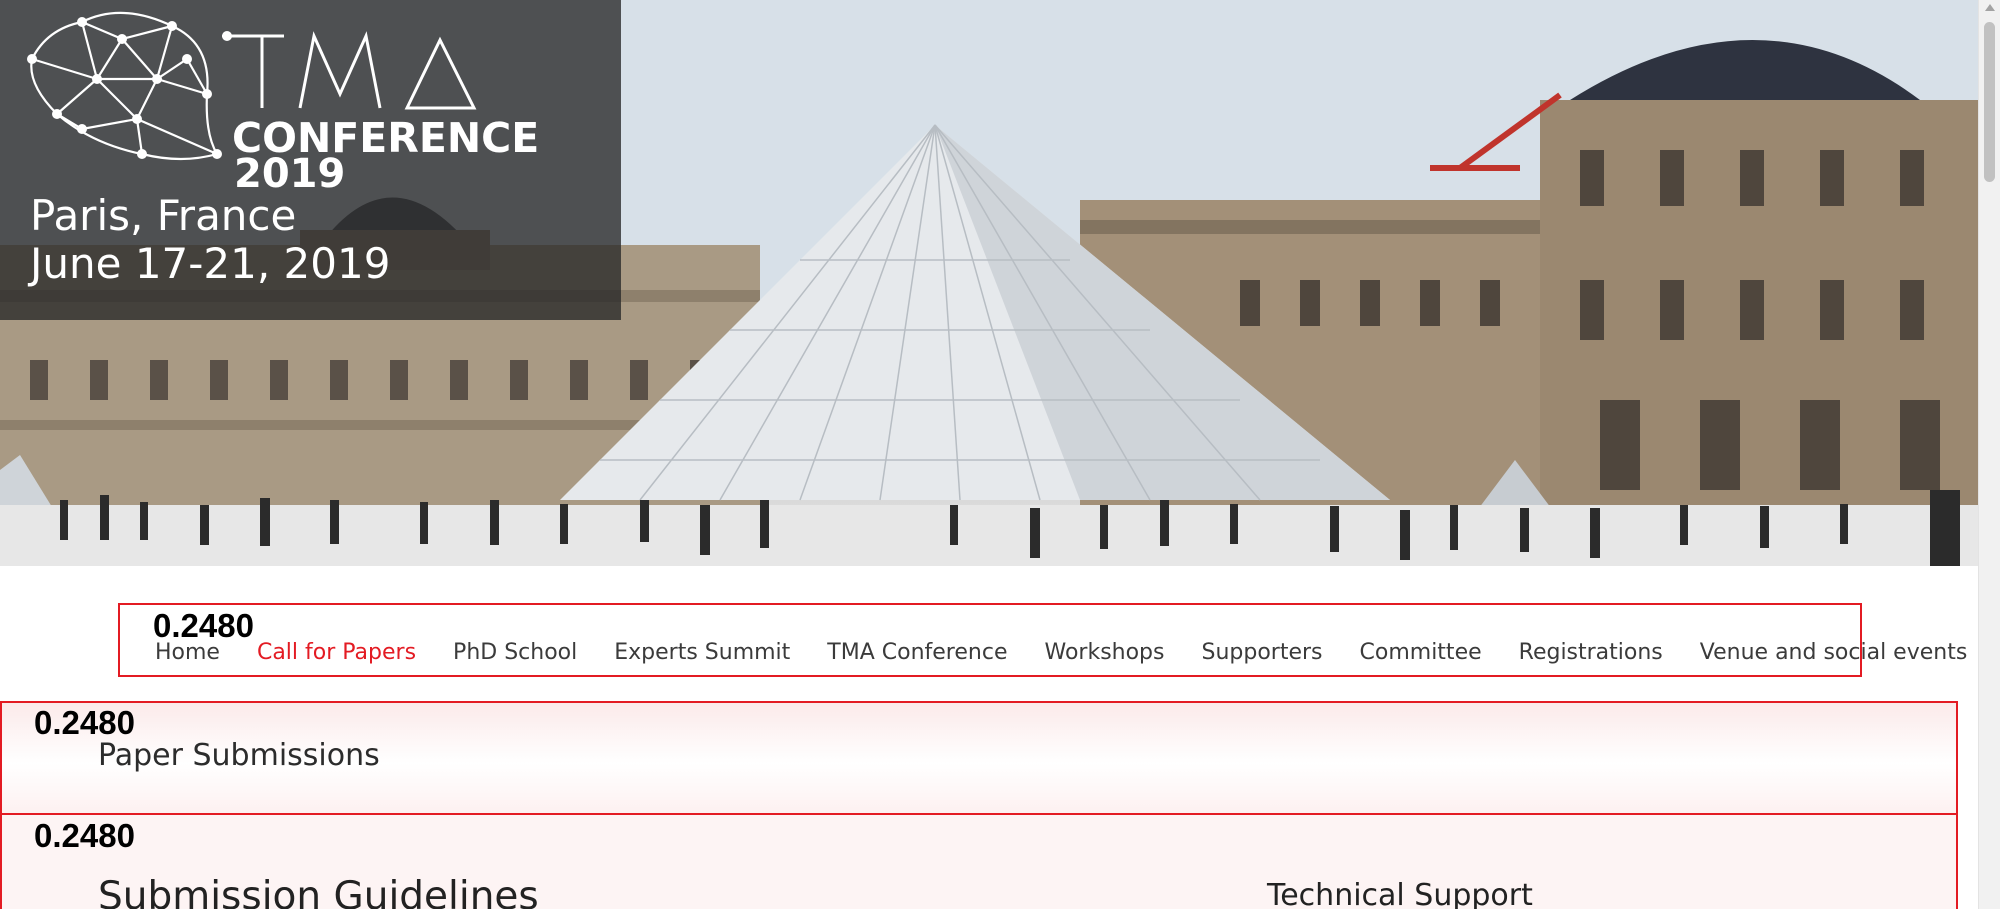 The height and width of the screenshot is (909, 2000). Describe the element at coordinates (1591, 652) in the screenshot. I see `nav-item-registrations: Registrations` at that location.